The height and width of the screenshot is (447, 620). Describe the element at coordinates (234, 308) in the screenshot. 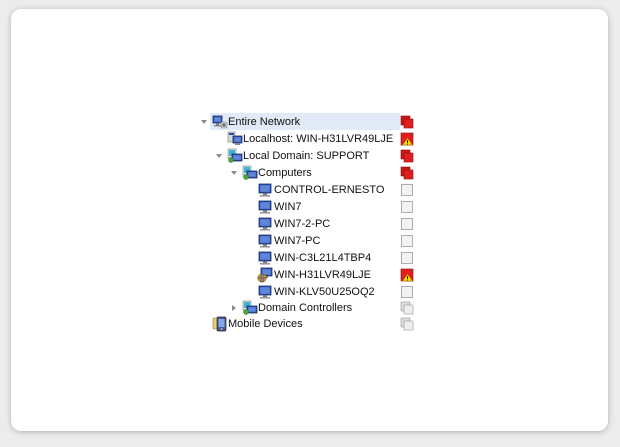

I see `collapse-toggle-icon` at that location.